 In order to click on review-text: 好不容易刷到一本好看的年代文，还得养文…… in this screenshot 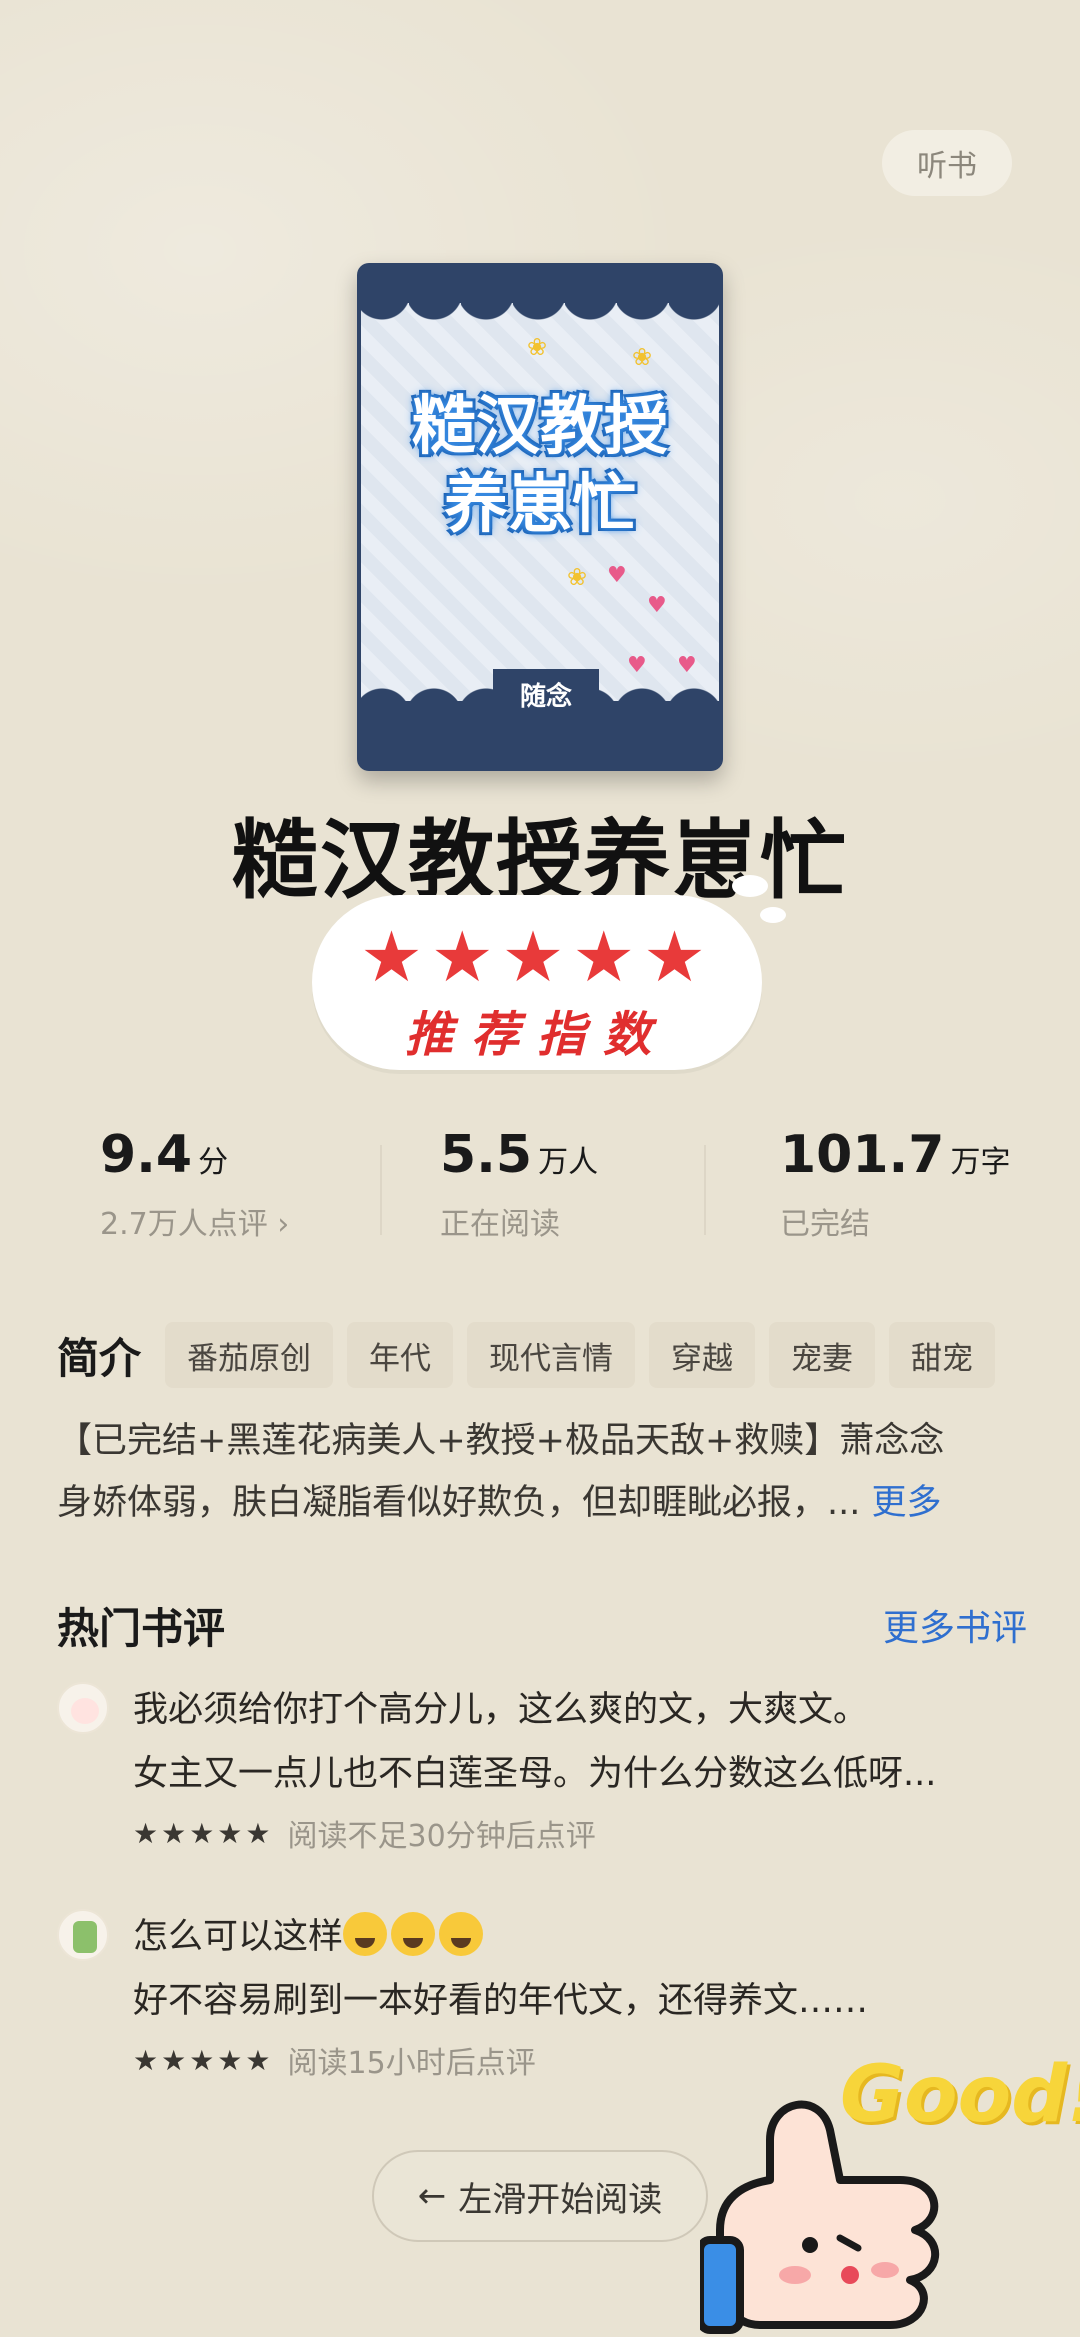, I will do `click(501, 2001)`.